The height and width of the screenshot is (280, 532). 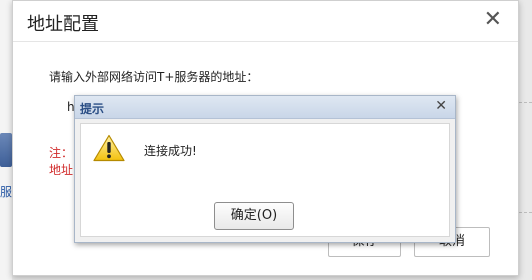 What do you see at coordinates (170, 151) in the screenshot?
I see `message-text: 连接成功!` at bounding box center [170, 151].